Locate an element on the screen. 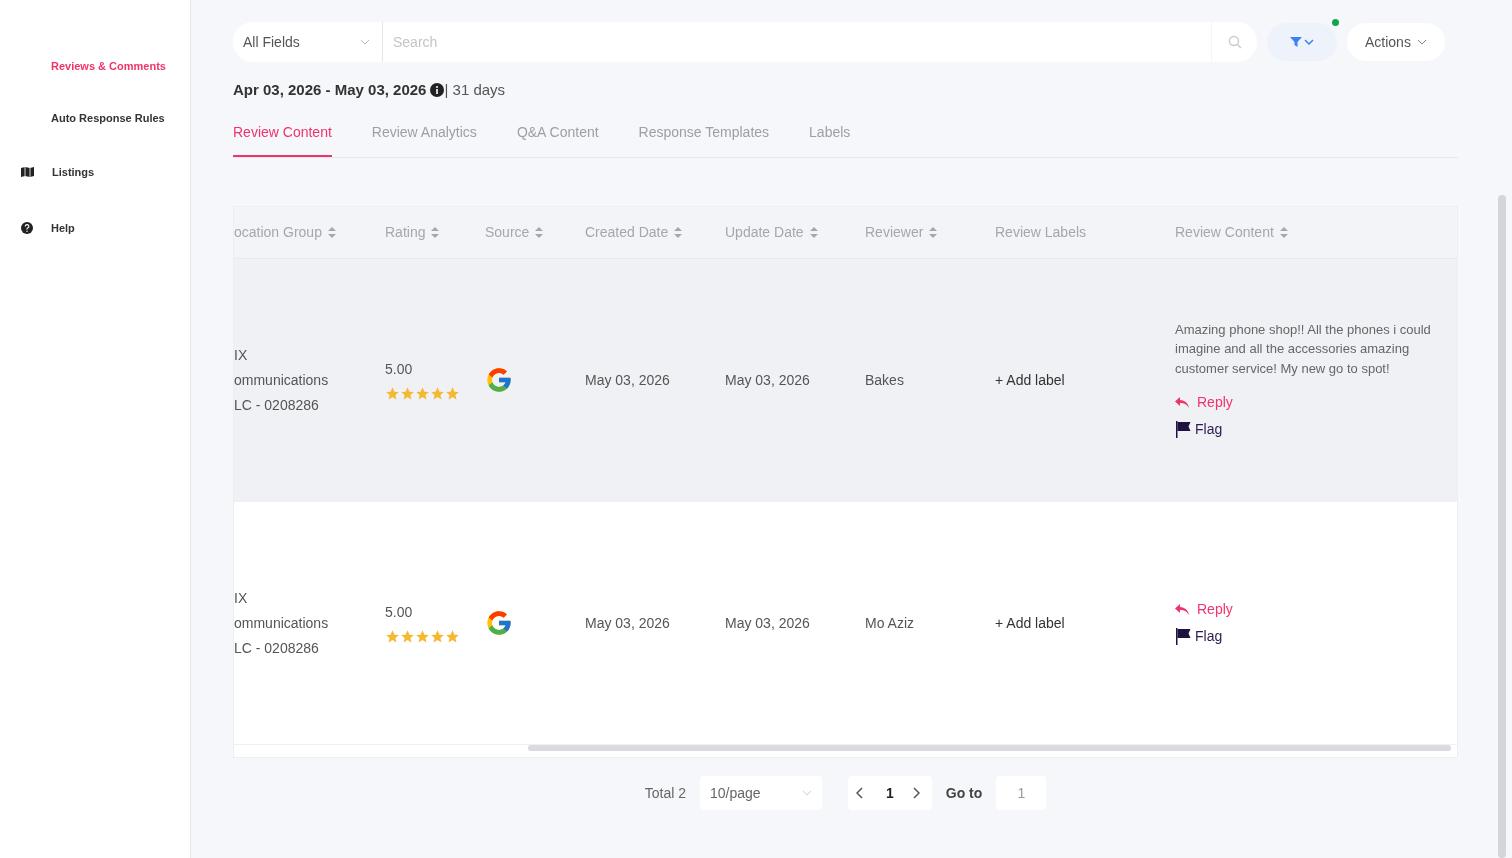 This screenshot has width=1512, height=858. table-cell: Bakes is located at coordinates (884, 379).